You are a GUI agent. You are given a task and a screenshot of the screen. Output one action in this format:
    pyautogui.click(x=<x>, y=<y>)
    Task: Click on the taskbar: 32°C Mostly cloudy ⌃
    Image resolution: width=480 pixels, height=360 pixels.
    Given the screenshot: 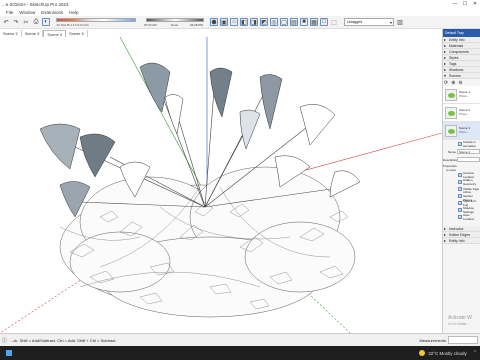 What is the action you would take?
    pyautogui.click(x=240, y=353)
    